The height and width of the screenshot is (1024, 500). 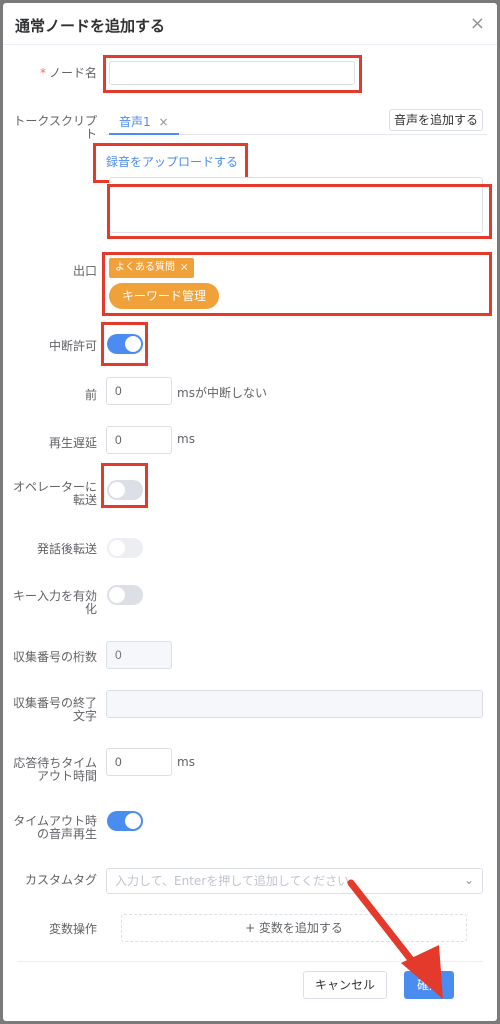 I want to click on upload-recording-link: 録音をアップロードする, so click(x=172, y=161).